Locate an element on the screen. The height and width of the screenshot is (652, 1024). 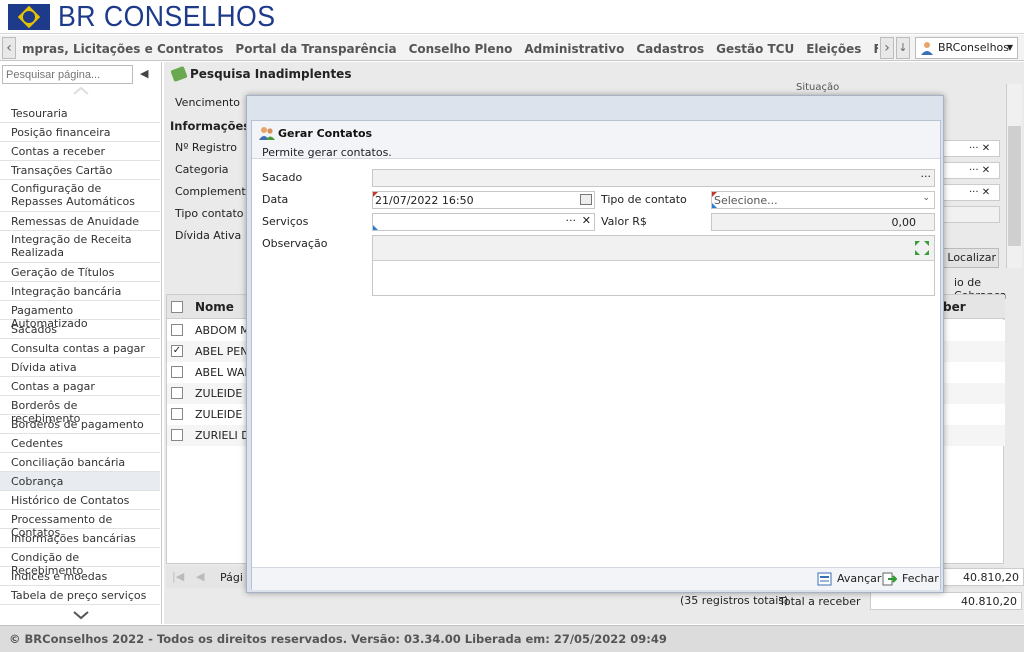
sidebar-item-4: Configuração de Repasses Automáticos is located at coordinates (80, 196).